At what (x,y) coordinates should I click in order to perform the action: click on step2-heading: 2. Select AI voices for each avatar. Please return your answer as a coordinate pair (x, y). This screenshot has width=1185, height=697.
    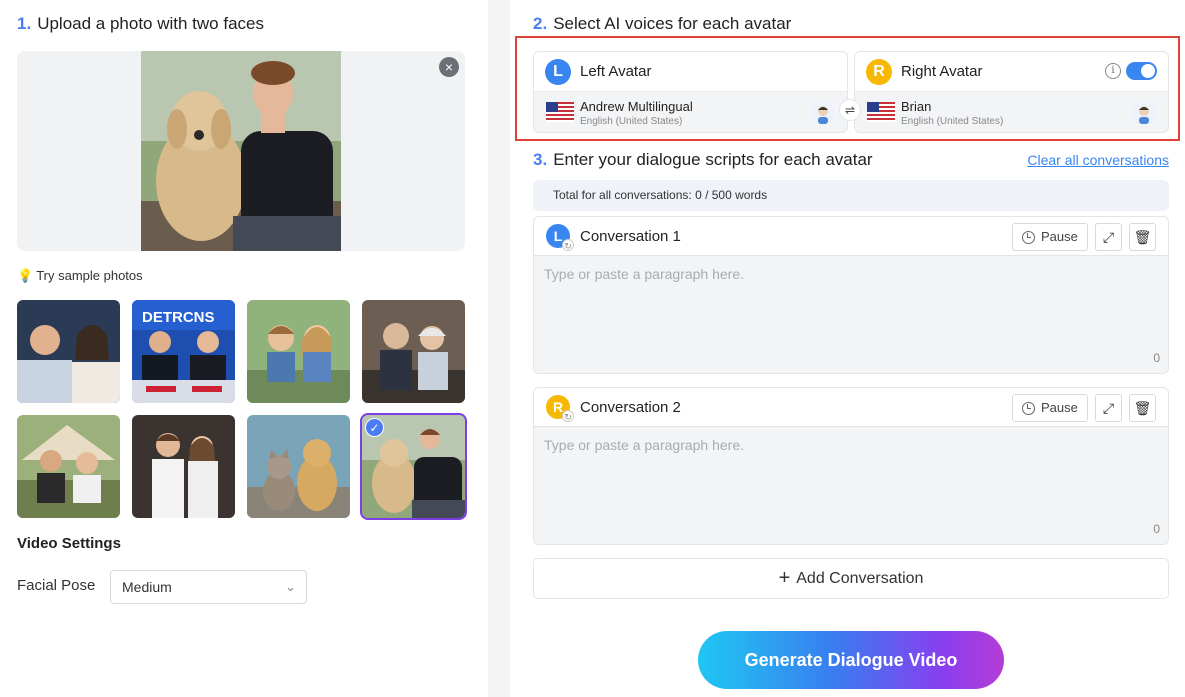
    Looking at the image, I should click on (662, 23).